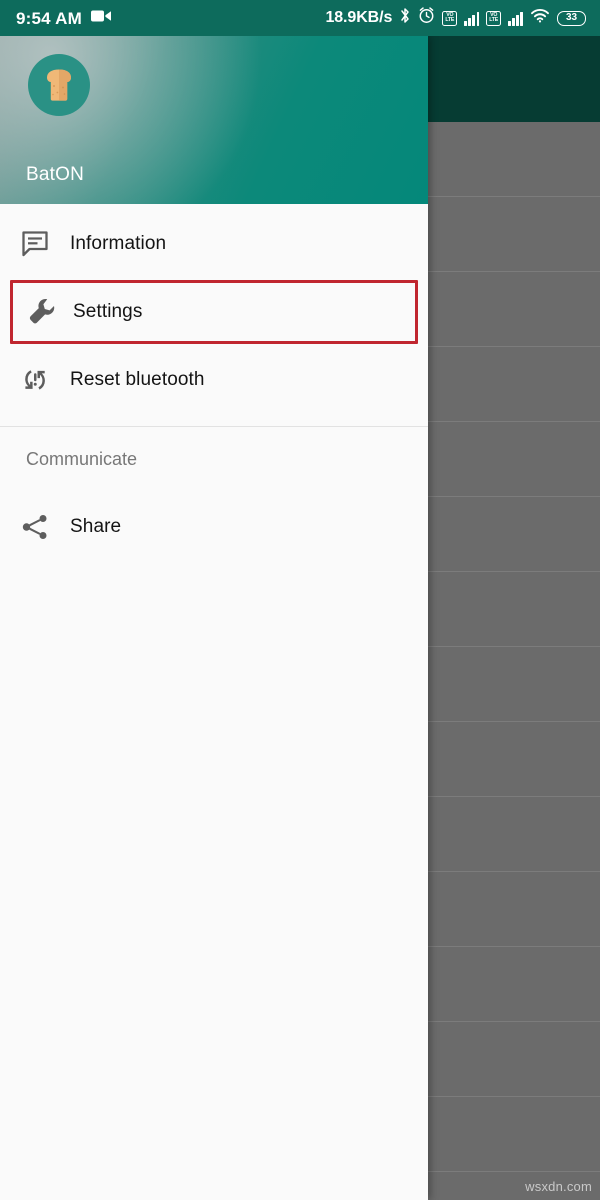  I want to click on signal-bars-sim1-icon, so click(472, 18).